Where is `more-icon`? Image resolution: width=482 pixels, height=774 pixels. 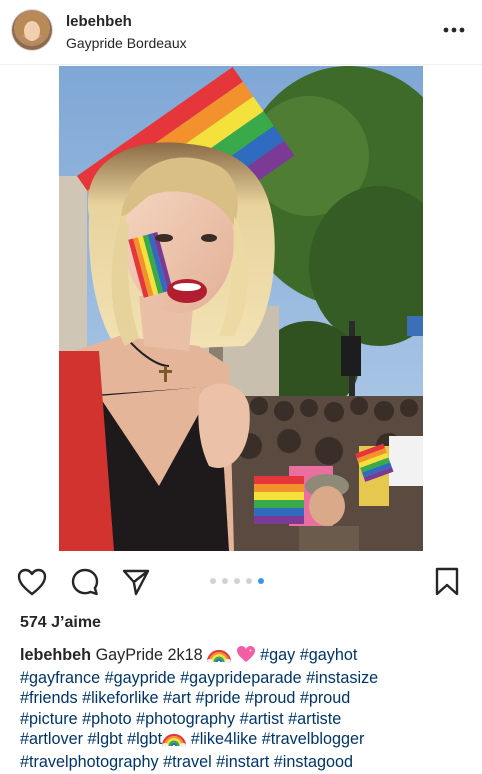 more-icon is located at coordinates (454, 30).